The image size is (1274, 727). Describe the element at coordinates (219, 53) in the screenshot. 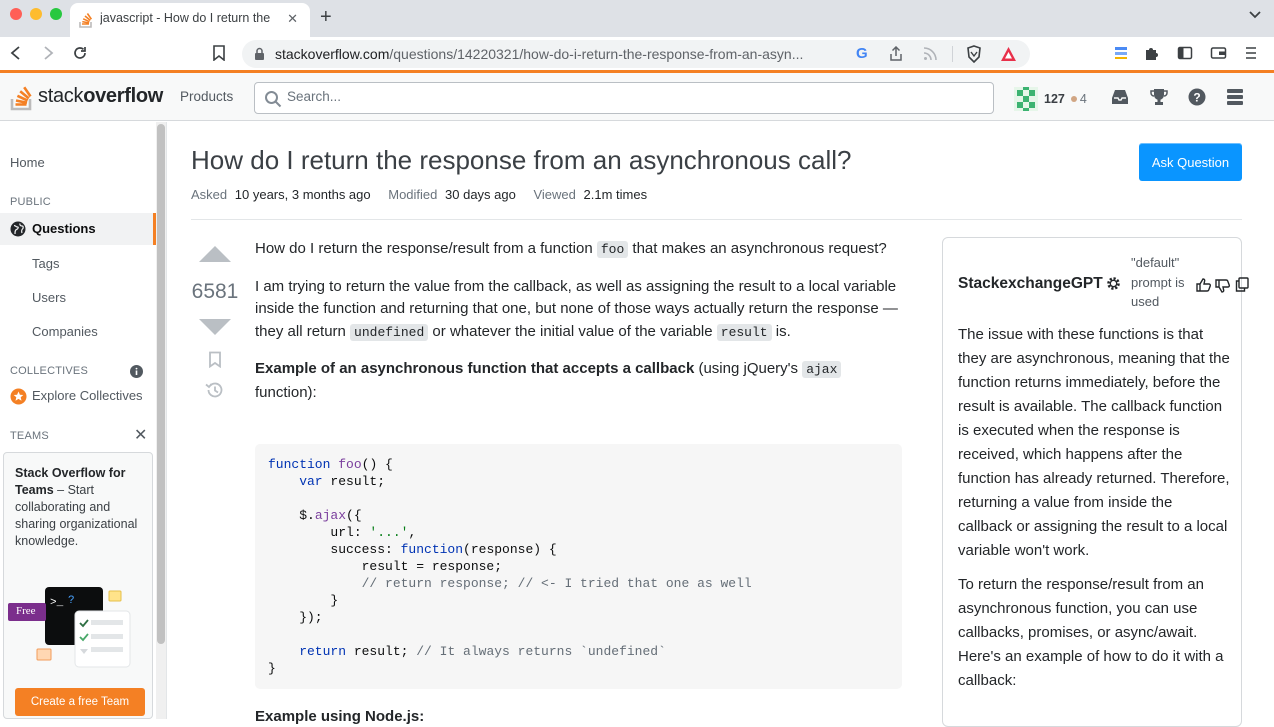

I see `bookmark-icon` at that location.